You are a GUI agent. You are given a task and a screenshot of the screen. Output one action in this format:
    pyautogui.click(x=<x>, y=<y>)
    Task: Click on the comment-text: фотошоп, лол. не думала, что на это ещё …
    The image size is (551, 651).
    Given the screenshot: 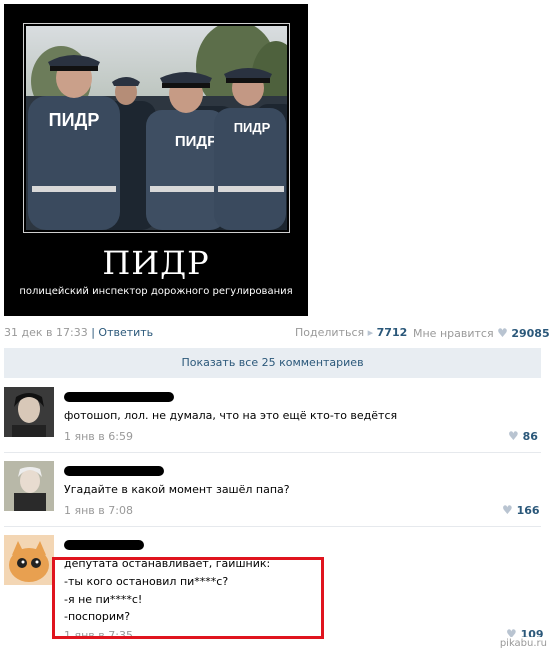 What is the action you would take?
    pyautogui.click(x=231, y=415)
    